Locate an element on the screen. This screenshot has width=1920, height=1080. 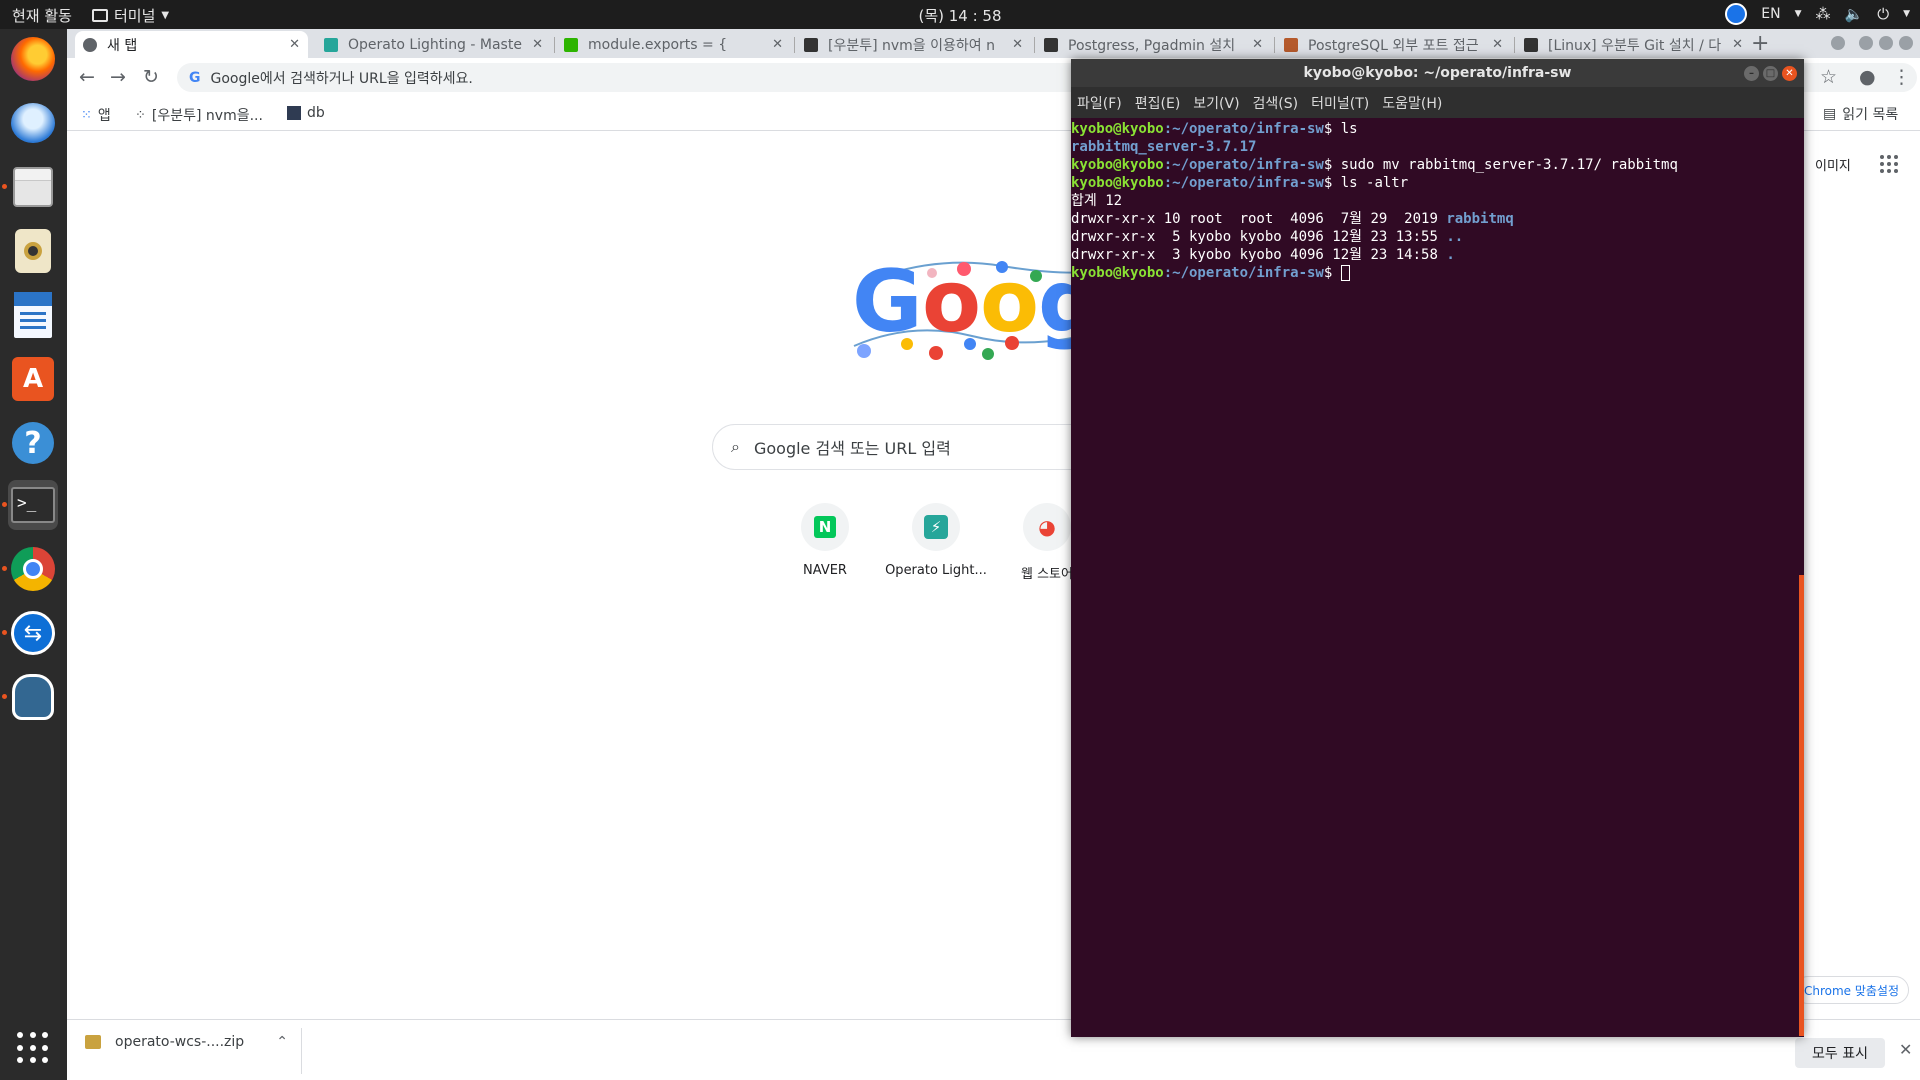
tab-title: [우분투] nvm을 이용하여 n is located at coordinates (911, 45).